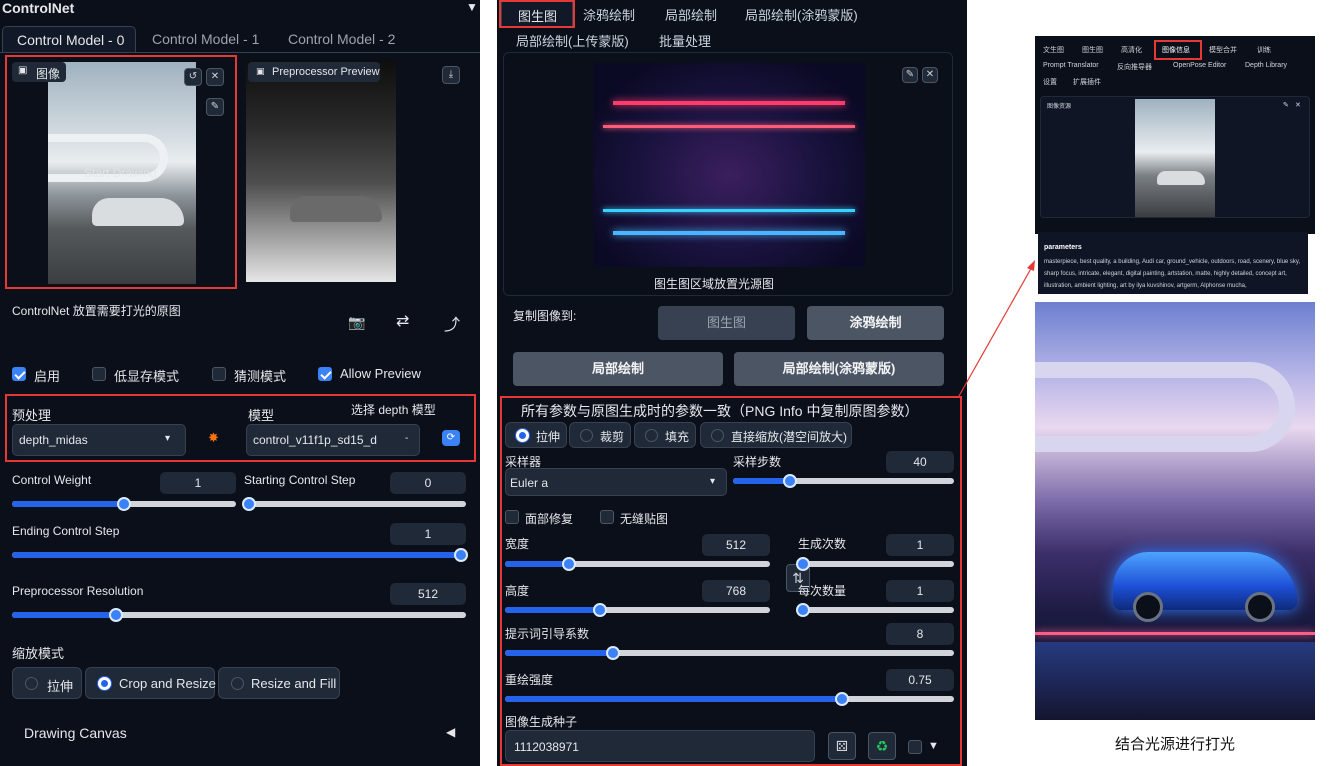 The image size is (1332, 766). I want to click on tiling-checkbox, so click(607, 517).